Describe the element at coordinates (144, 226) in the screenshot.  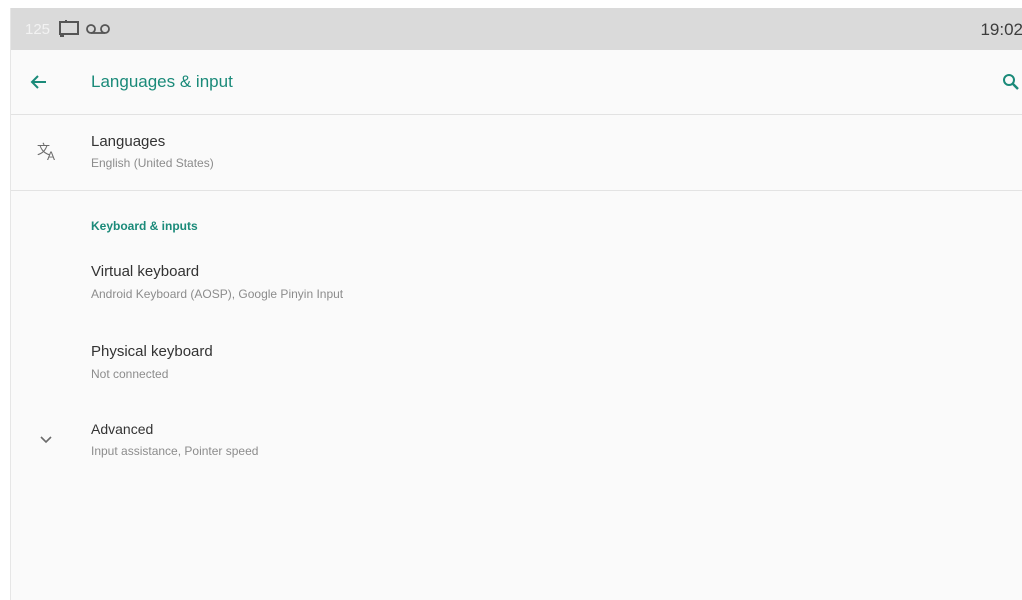
I see `keyboard-category-header: Keyboard & inputs` at that location.